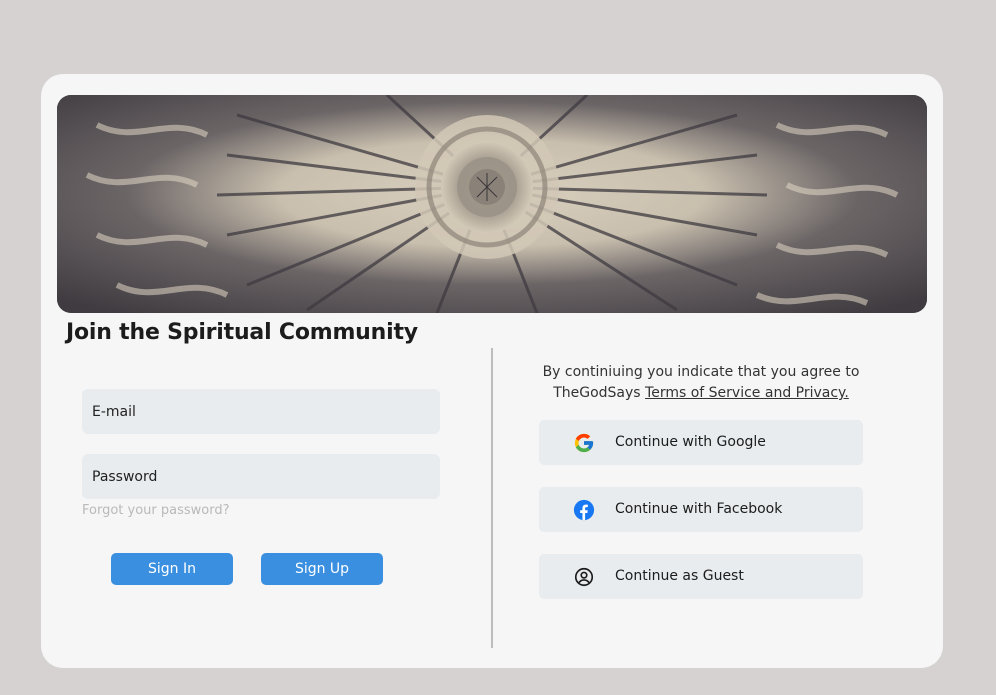 This screenshot has height=695, width=996. Describe the element at coordinates (747, 393) in the screenshot. I see `terms-link: Terms of Service and Privacy.` at that location.